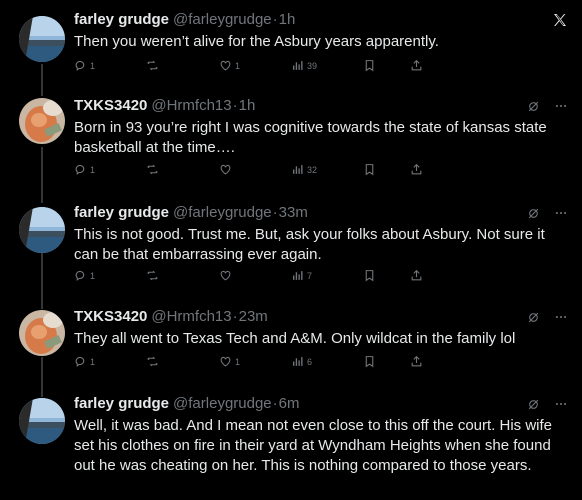  What do you see at coordinates (310, 361) in the screenshot?
I see `view-count: 6` at bounding box center [310, 361].